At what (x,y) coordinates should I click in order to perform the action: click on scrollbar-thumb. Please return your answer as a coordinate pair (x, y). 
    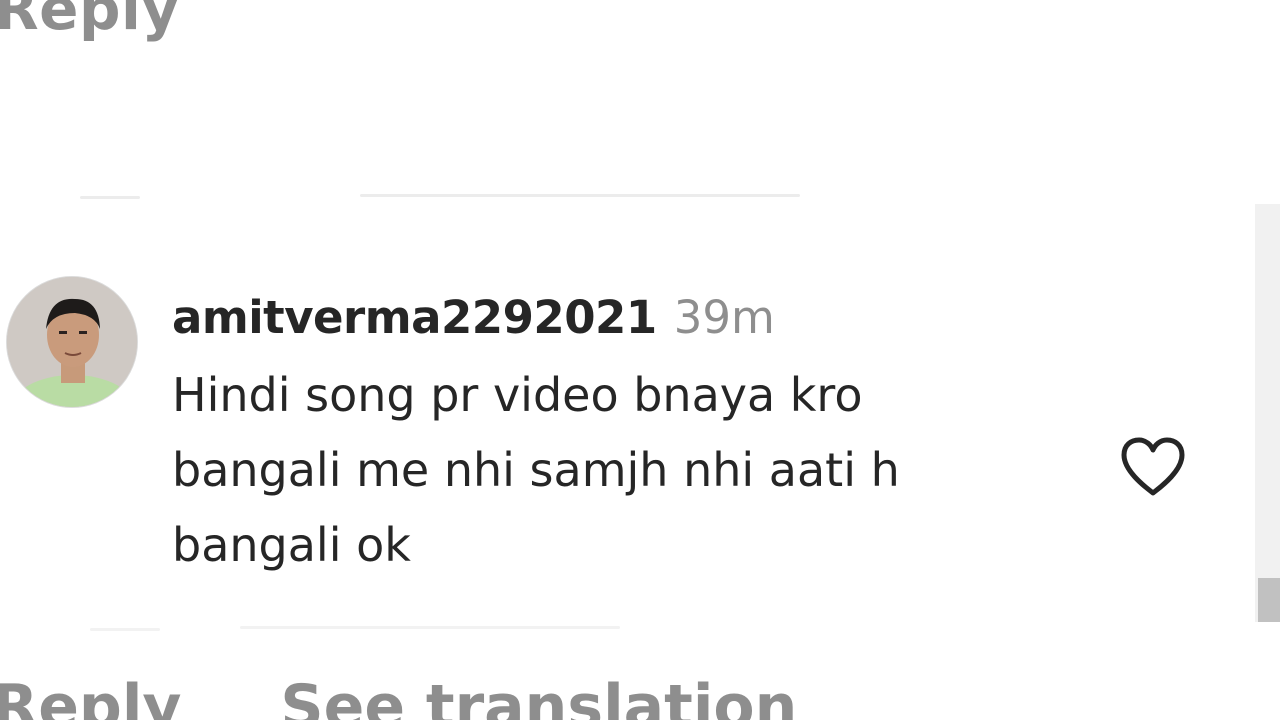
    Looking at the image, I should click on (1269, 600).